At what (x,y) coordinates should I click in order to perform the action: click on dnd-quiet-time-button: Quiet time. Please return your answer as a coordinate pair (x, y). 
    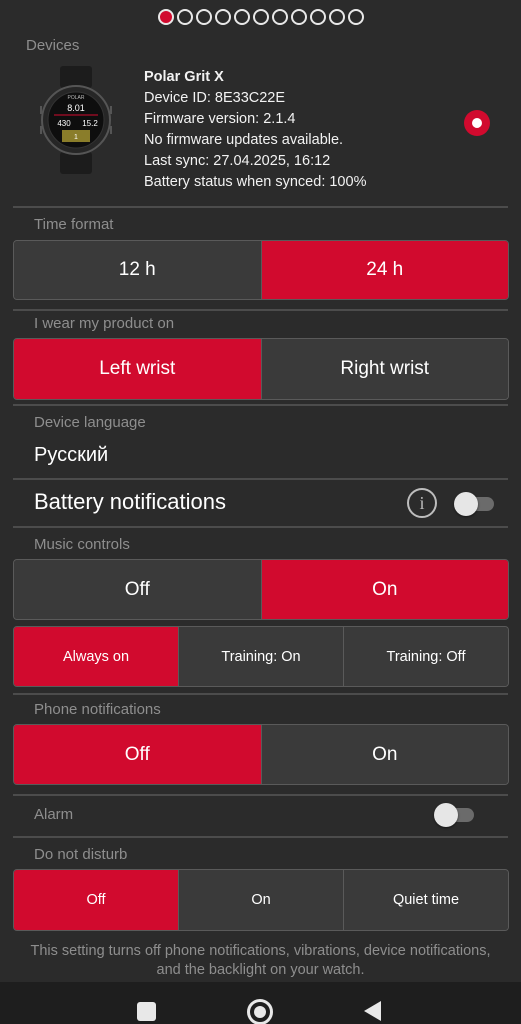
    Looking at the image, I should click on (426, 900).